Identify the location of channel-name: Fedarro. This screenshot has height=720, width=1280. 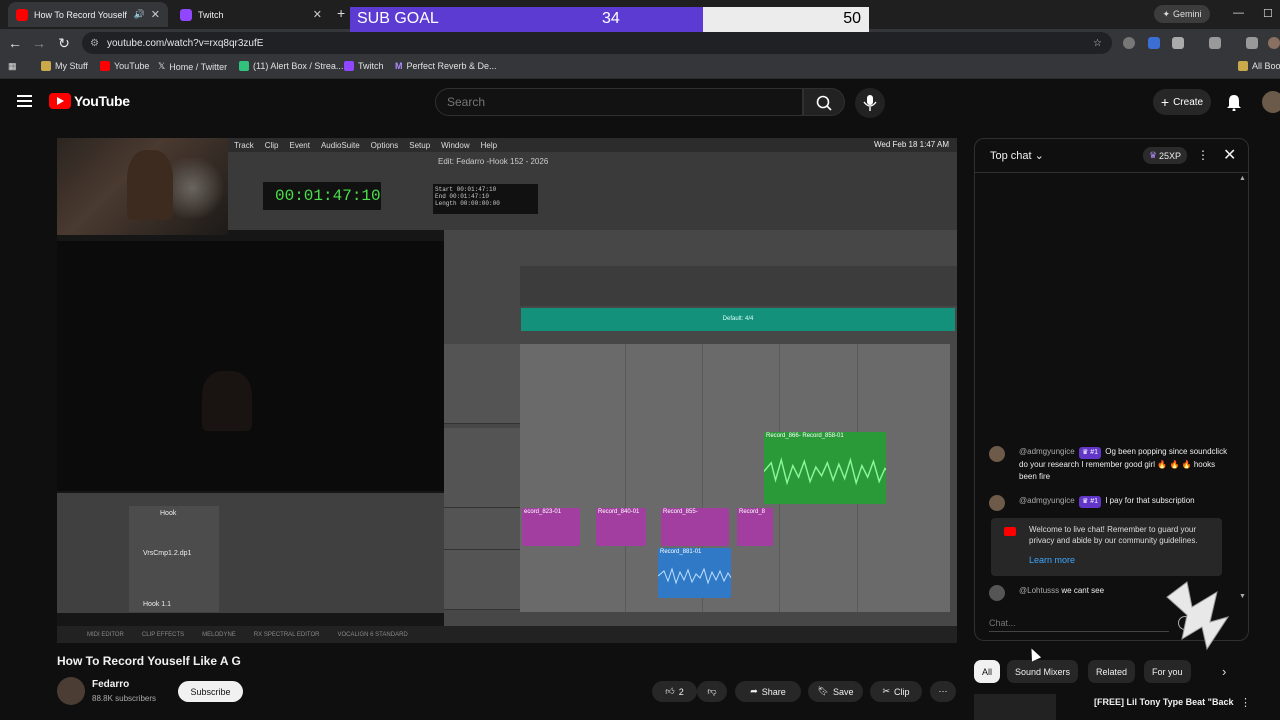
(110, 684).